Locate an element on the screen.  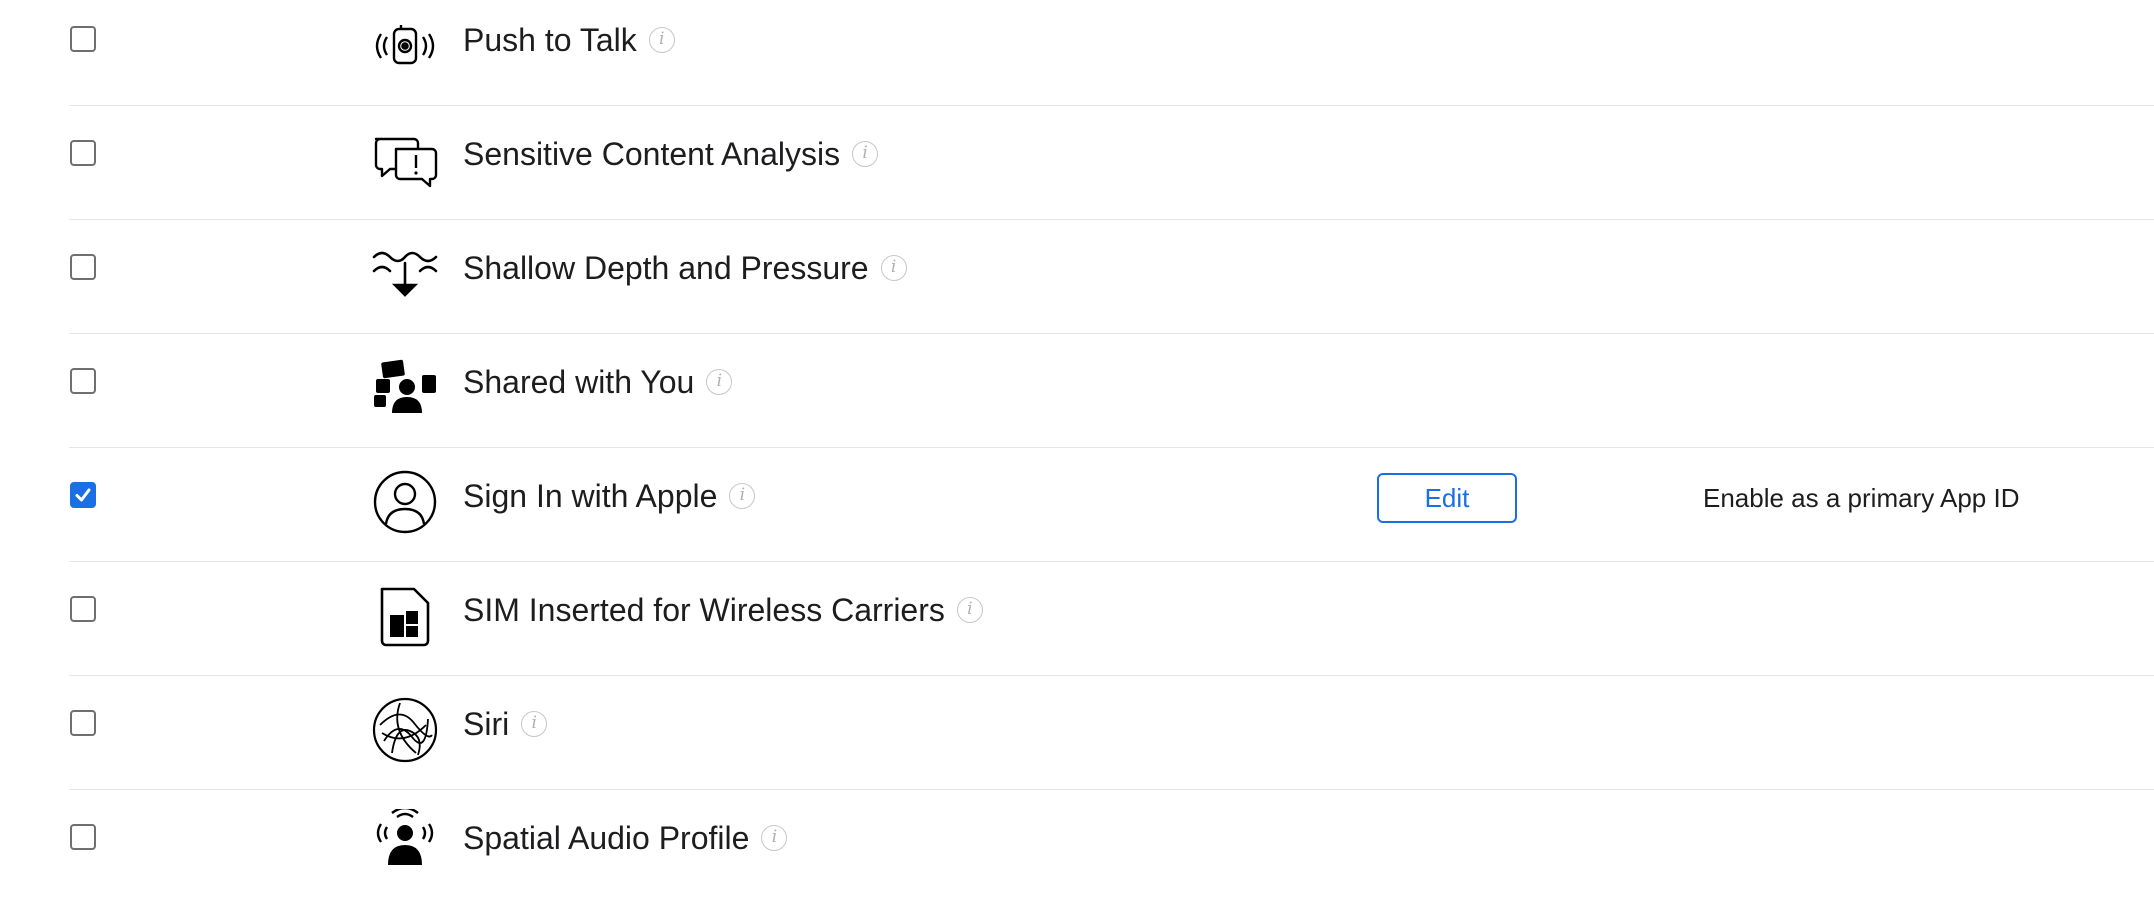
capability-label: Sensitive Content Analysis is located at coordinates (652, 154).